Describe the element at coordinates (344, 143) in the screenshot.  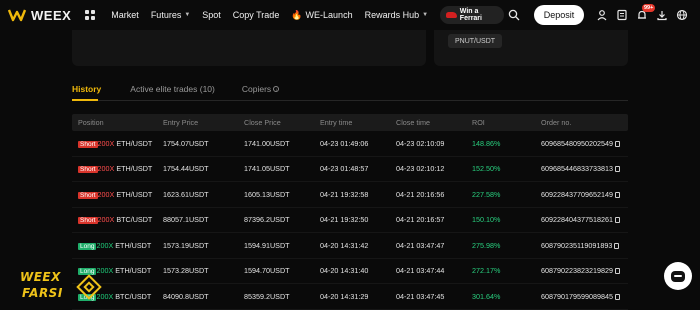
I see `entry-time: 04-23 01:49:06` at that location.